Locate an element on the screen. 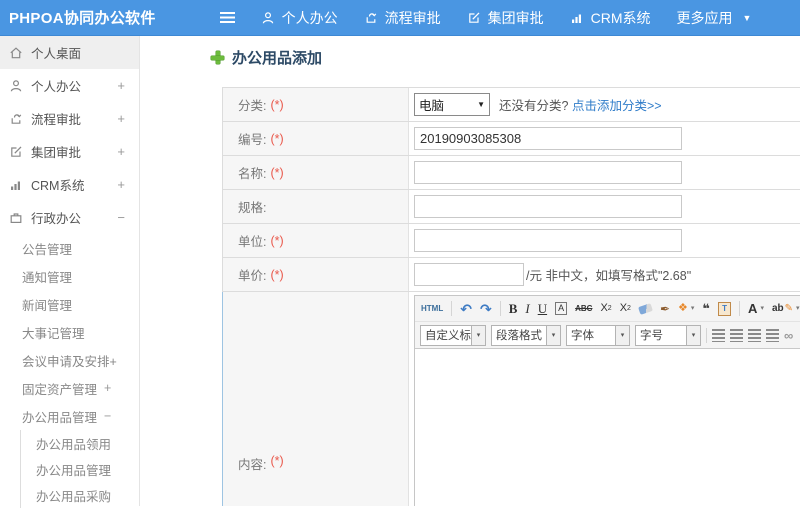 This screenshot has width=800, height=508. form-row-code: 编号: (*) is located at coordinates (511, 139).